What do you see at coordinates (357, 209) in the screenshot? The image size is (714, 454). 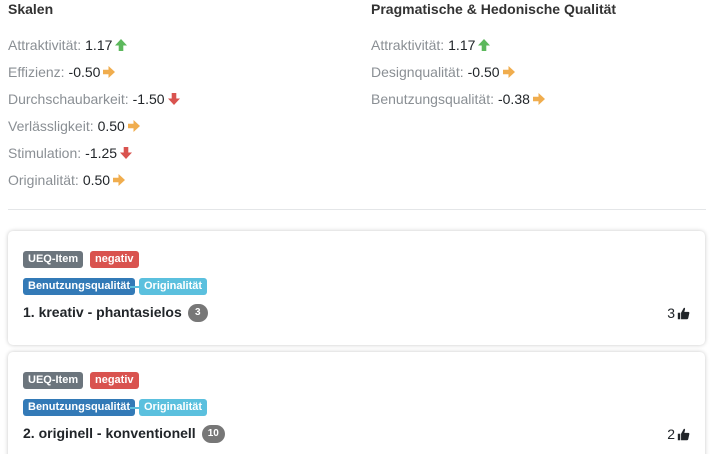 I see `section-divider` at bounding box center [357, 209].